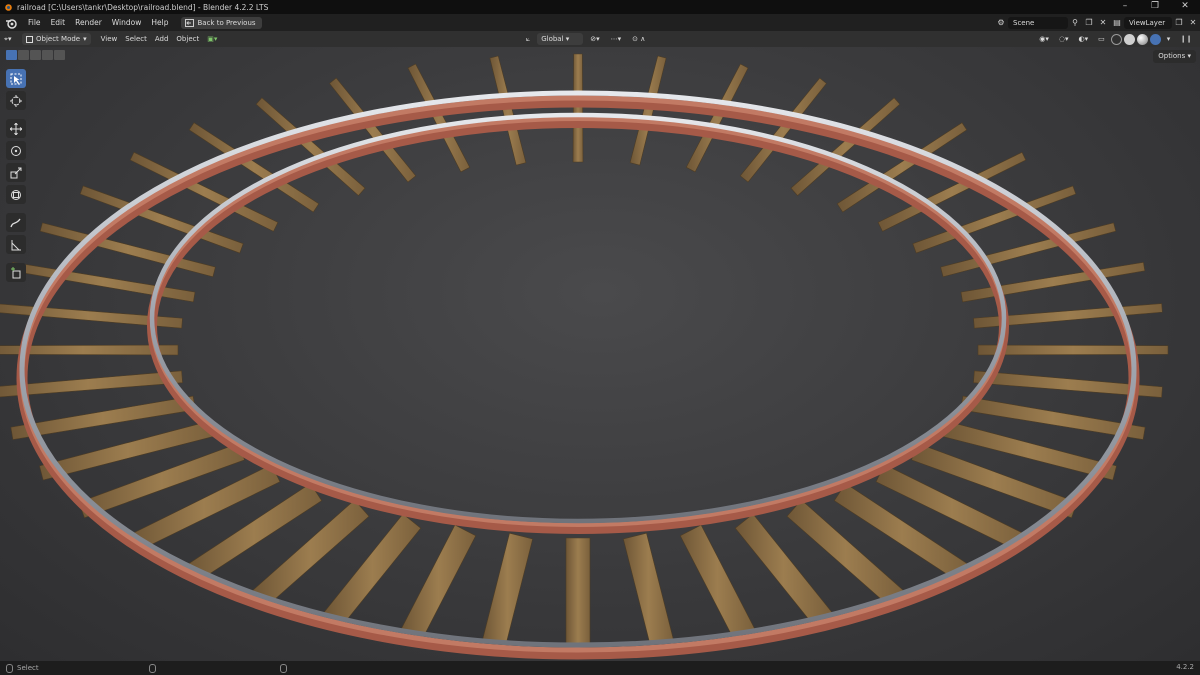  Describe the element at coordinates (1148, 22) in the screenshot. I see `viewlayer-field: ViewLayer` at that location.